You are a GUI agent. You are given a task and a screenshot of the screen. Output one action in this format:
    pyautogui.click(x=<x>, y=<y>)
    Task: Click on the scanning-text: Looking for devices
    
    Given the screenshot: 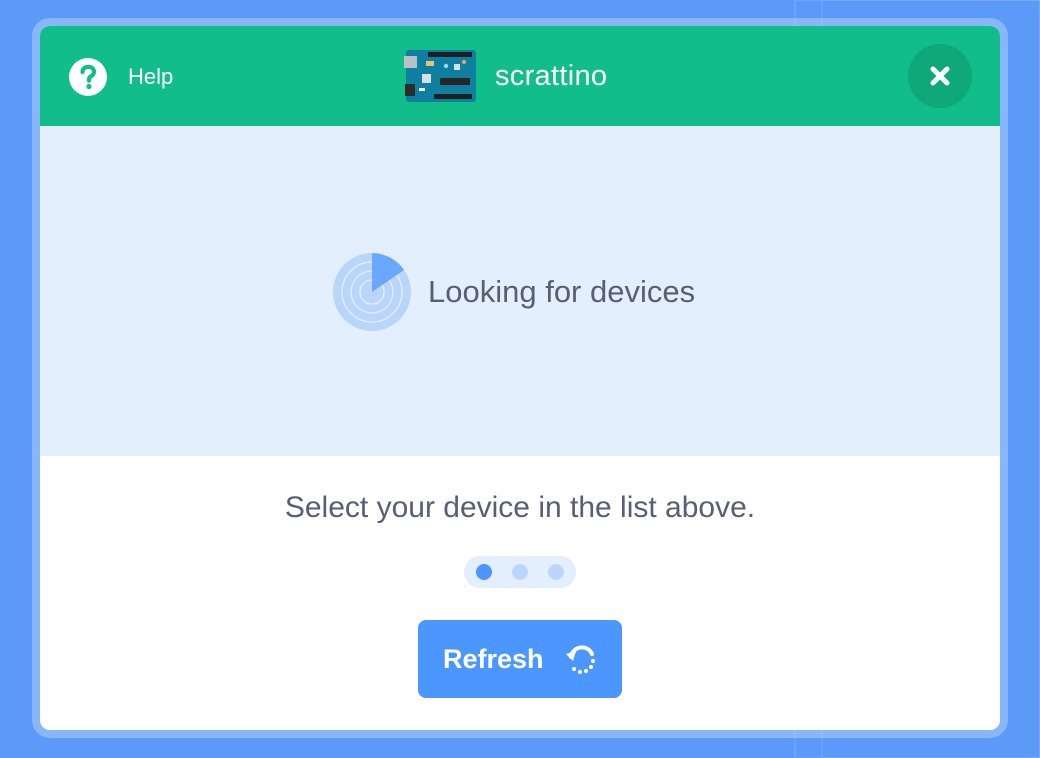 What is the action you would take?
    pyautogui.click(x=562, y=291)
    